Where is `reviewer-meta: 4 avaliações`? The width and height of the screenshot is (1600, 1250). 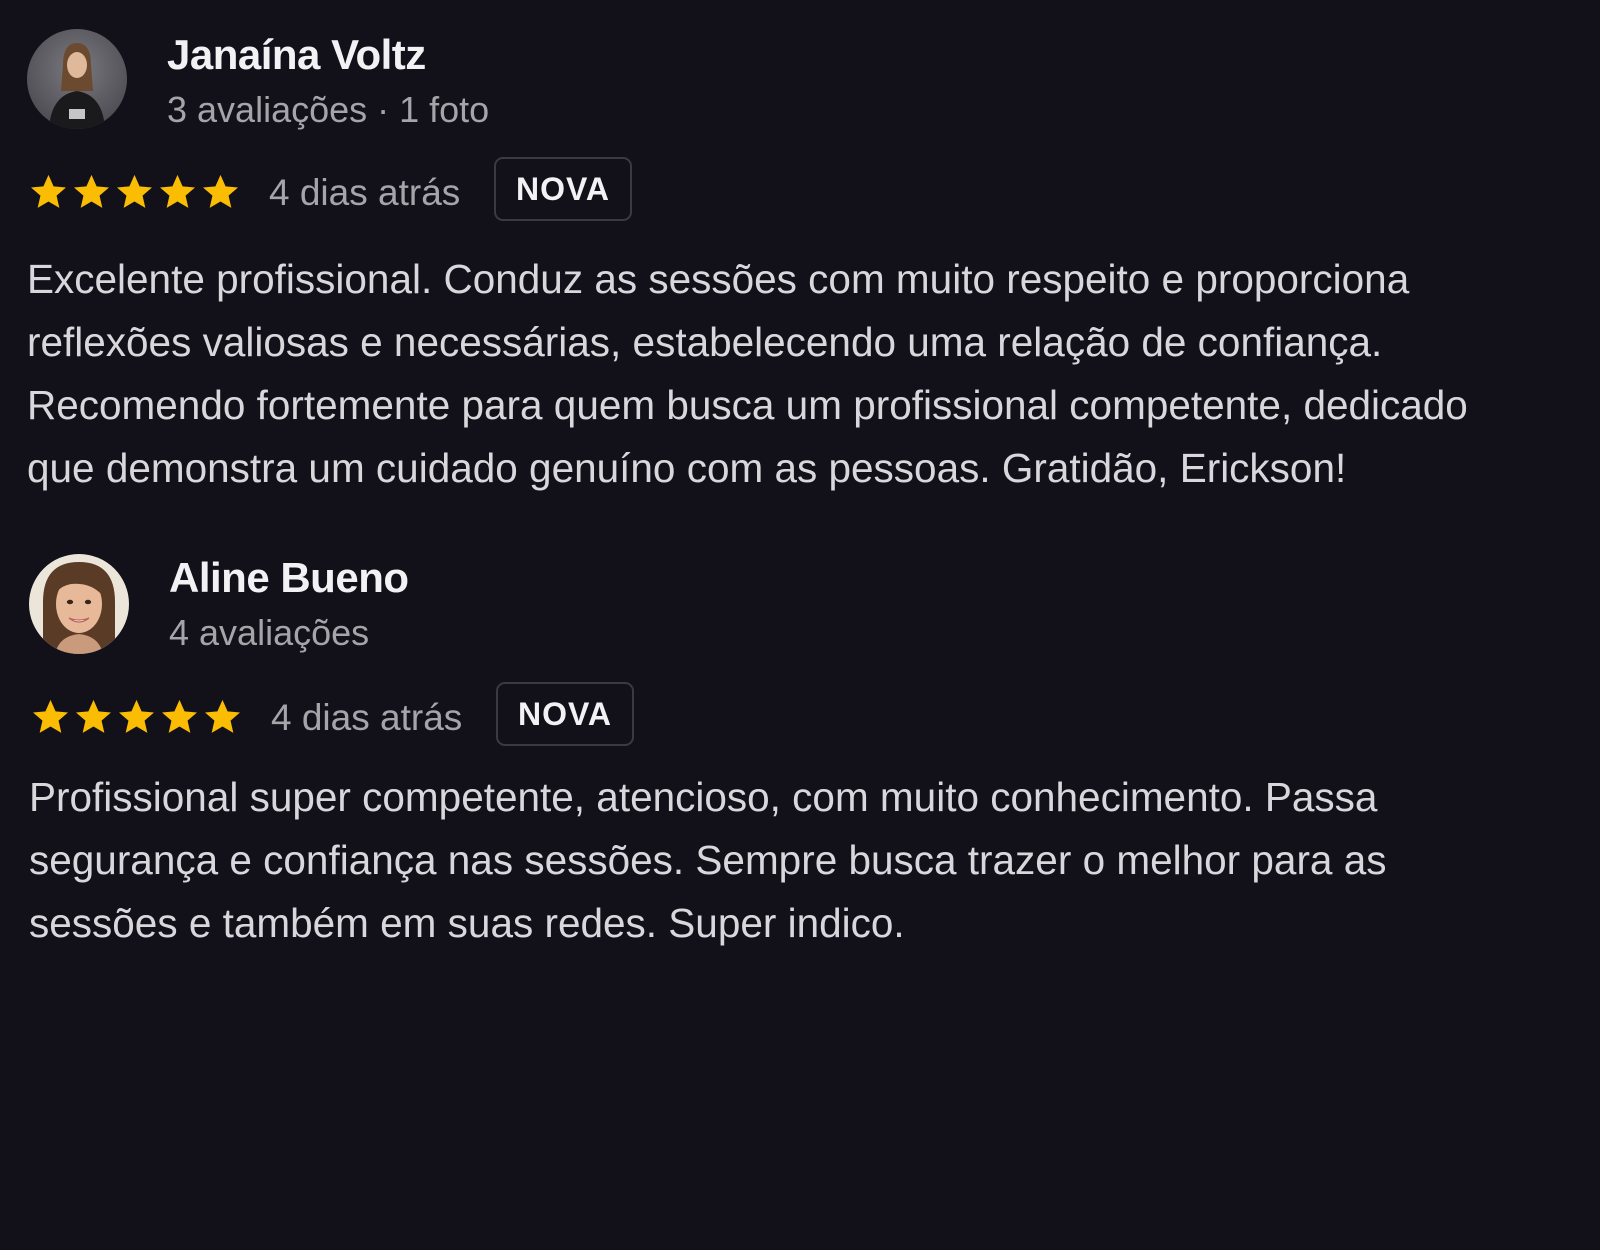
reviewer-meta: 4 avaliações is located at coordinates (269, 632).